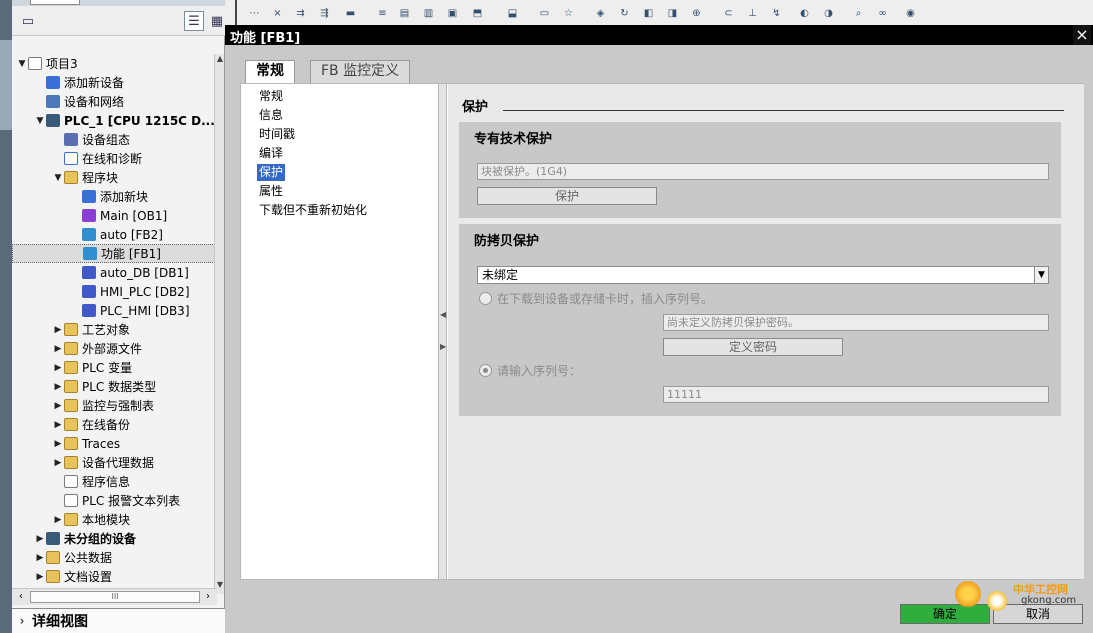 This screenshot has height=633, width=1093. I want to click on tree-item: 在线和诊断, so click(113, 158).